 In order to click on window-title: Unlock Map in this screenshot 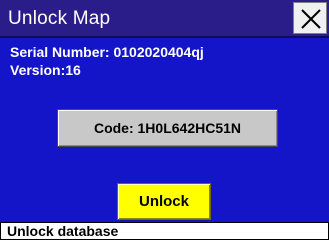, I will do `click(59, 18)`.